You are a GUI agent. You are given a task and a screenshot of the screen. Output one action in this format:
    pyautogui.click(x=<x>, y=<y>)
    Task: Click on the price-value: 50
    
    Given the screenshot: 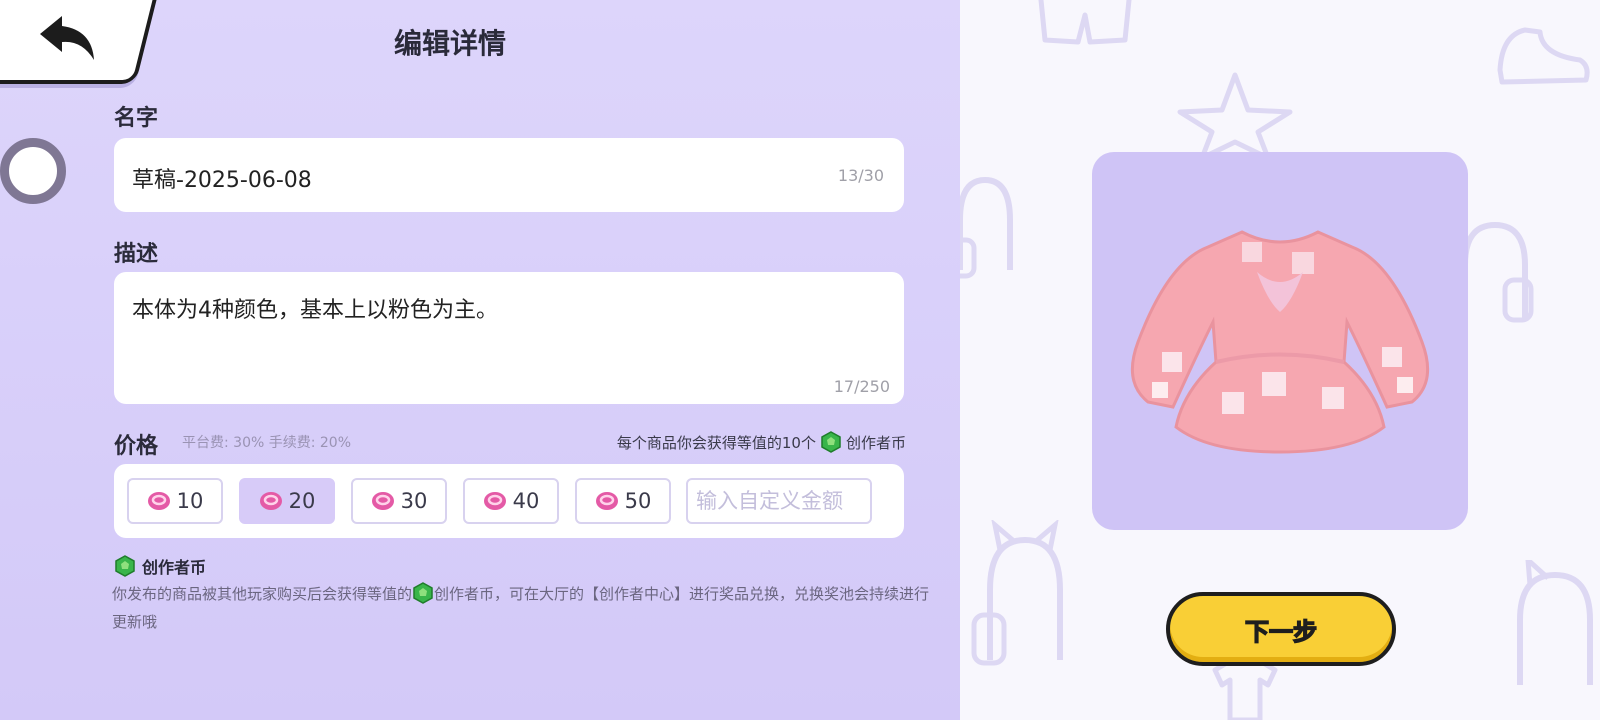 What is the action you would take?
    pyautogui.click(x=638, y=501)
    